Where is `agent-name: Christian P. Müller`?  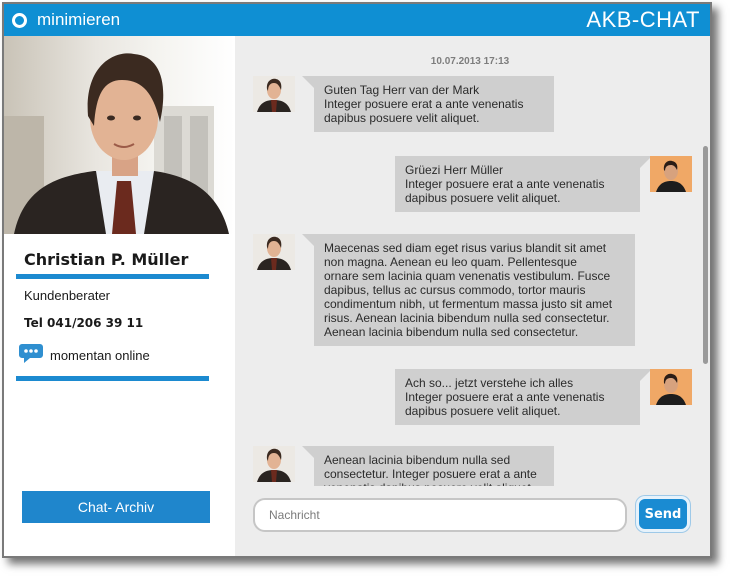
agent-name: Christian P. Müller is located at coordinates (106, 259).